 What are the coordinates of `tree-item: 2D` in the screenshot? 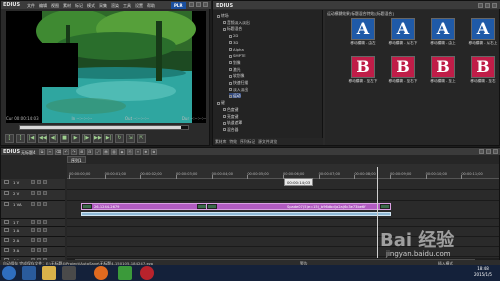 It's located at (233, 35).